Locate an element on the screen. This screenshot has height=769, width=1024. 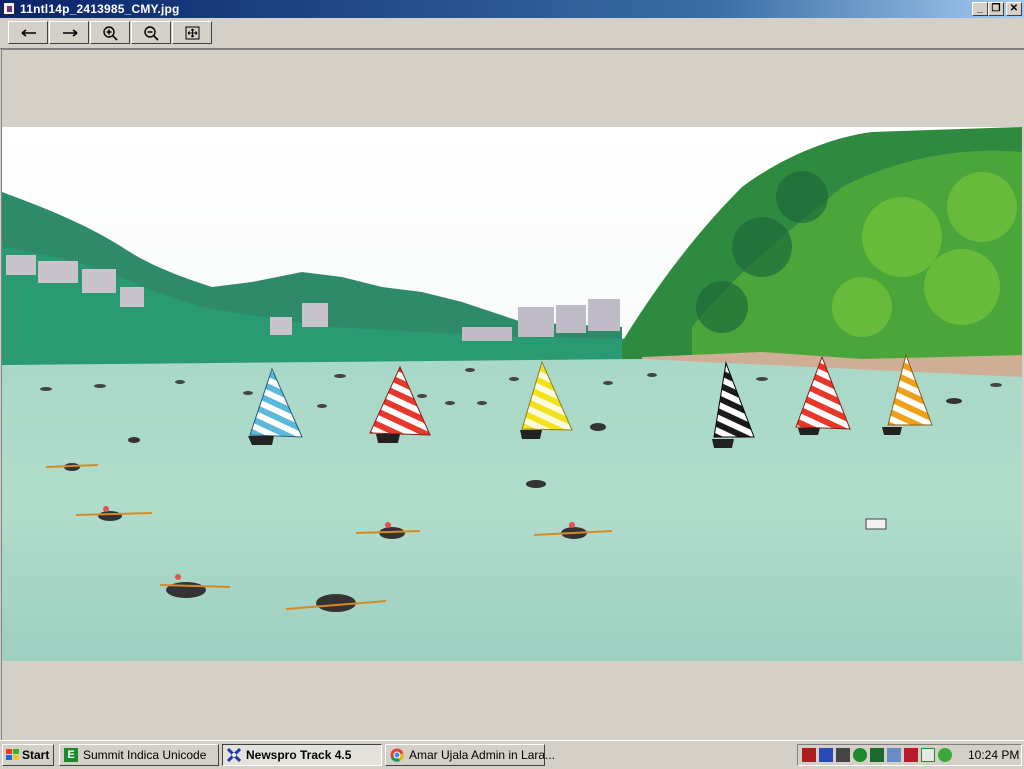
start-button: Start is located at coordinates (28, 755).